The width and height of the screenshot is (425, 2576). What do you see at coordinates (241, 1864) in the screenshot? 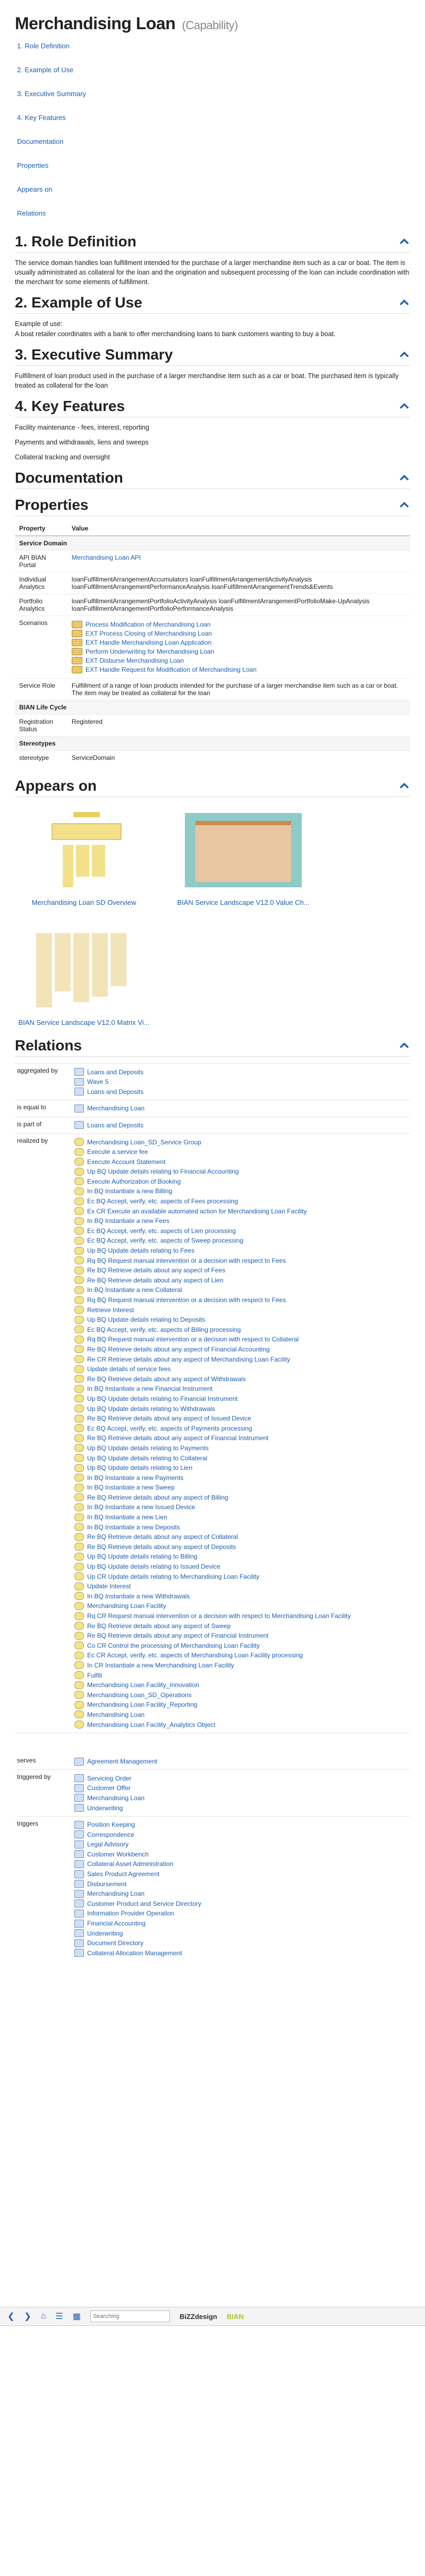
I see `relation-item: Collateral Asset Administration` at bounding box center [241, 1864].